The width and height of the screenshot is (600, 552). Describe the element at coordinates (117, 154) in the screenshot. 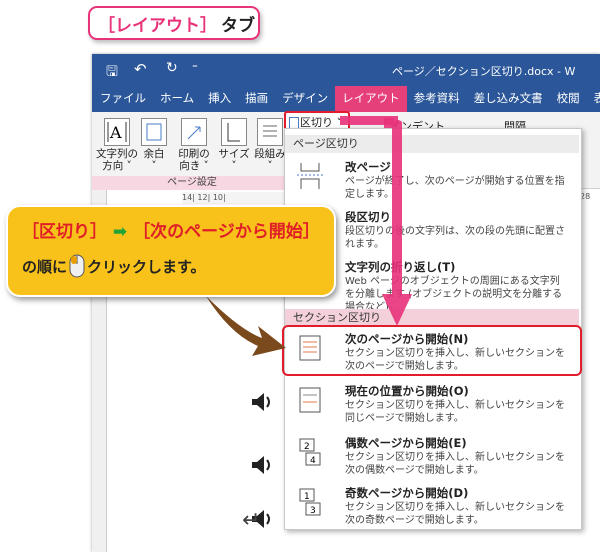

I see `text-direction-label-1: 文字列の` at that location.